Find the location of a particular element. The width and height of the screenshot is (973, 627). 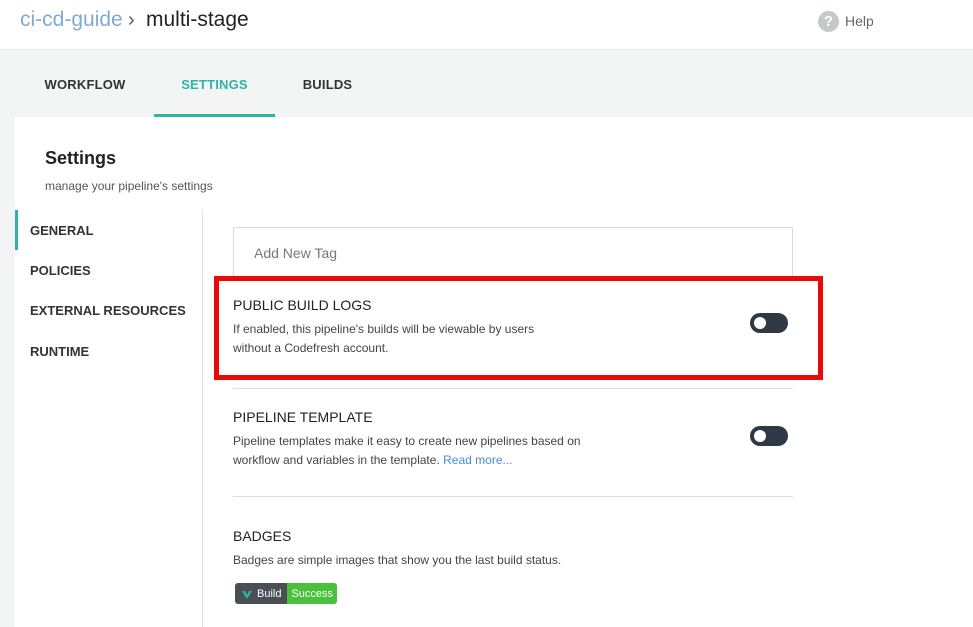

page-subtitle: manage your pipeline's settings is located at coordinates (129, 186).